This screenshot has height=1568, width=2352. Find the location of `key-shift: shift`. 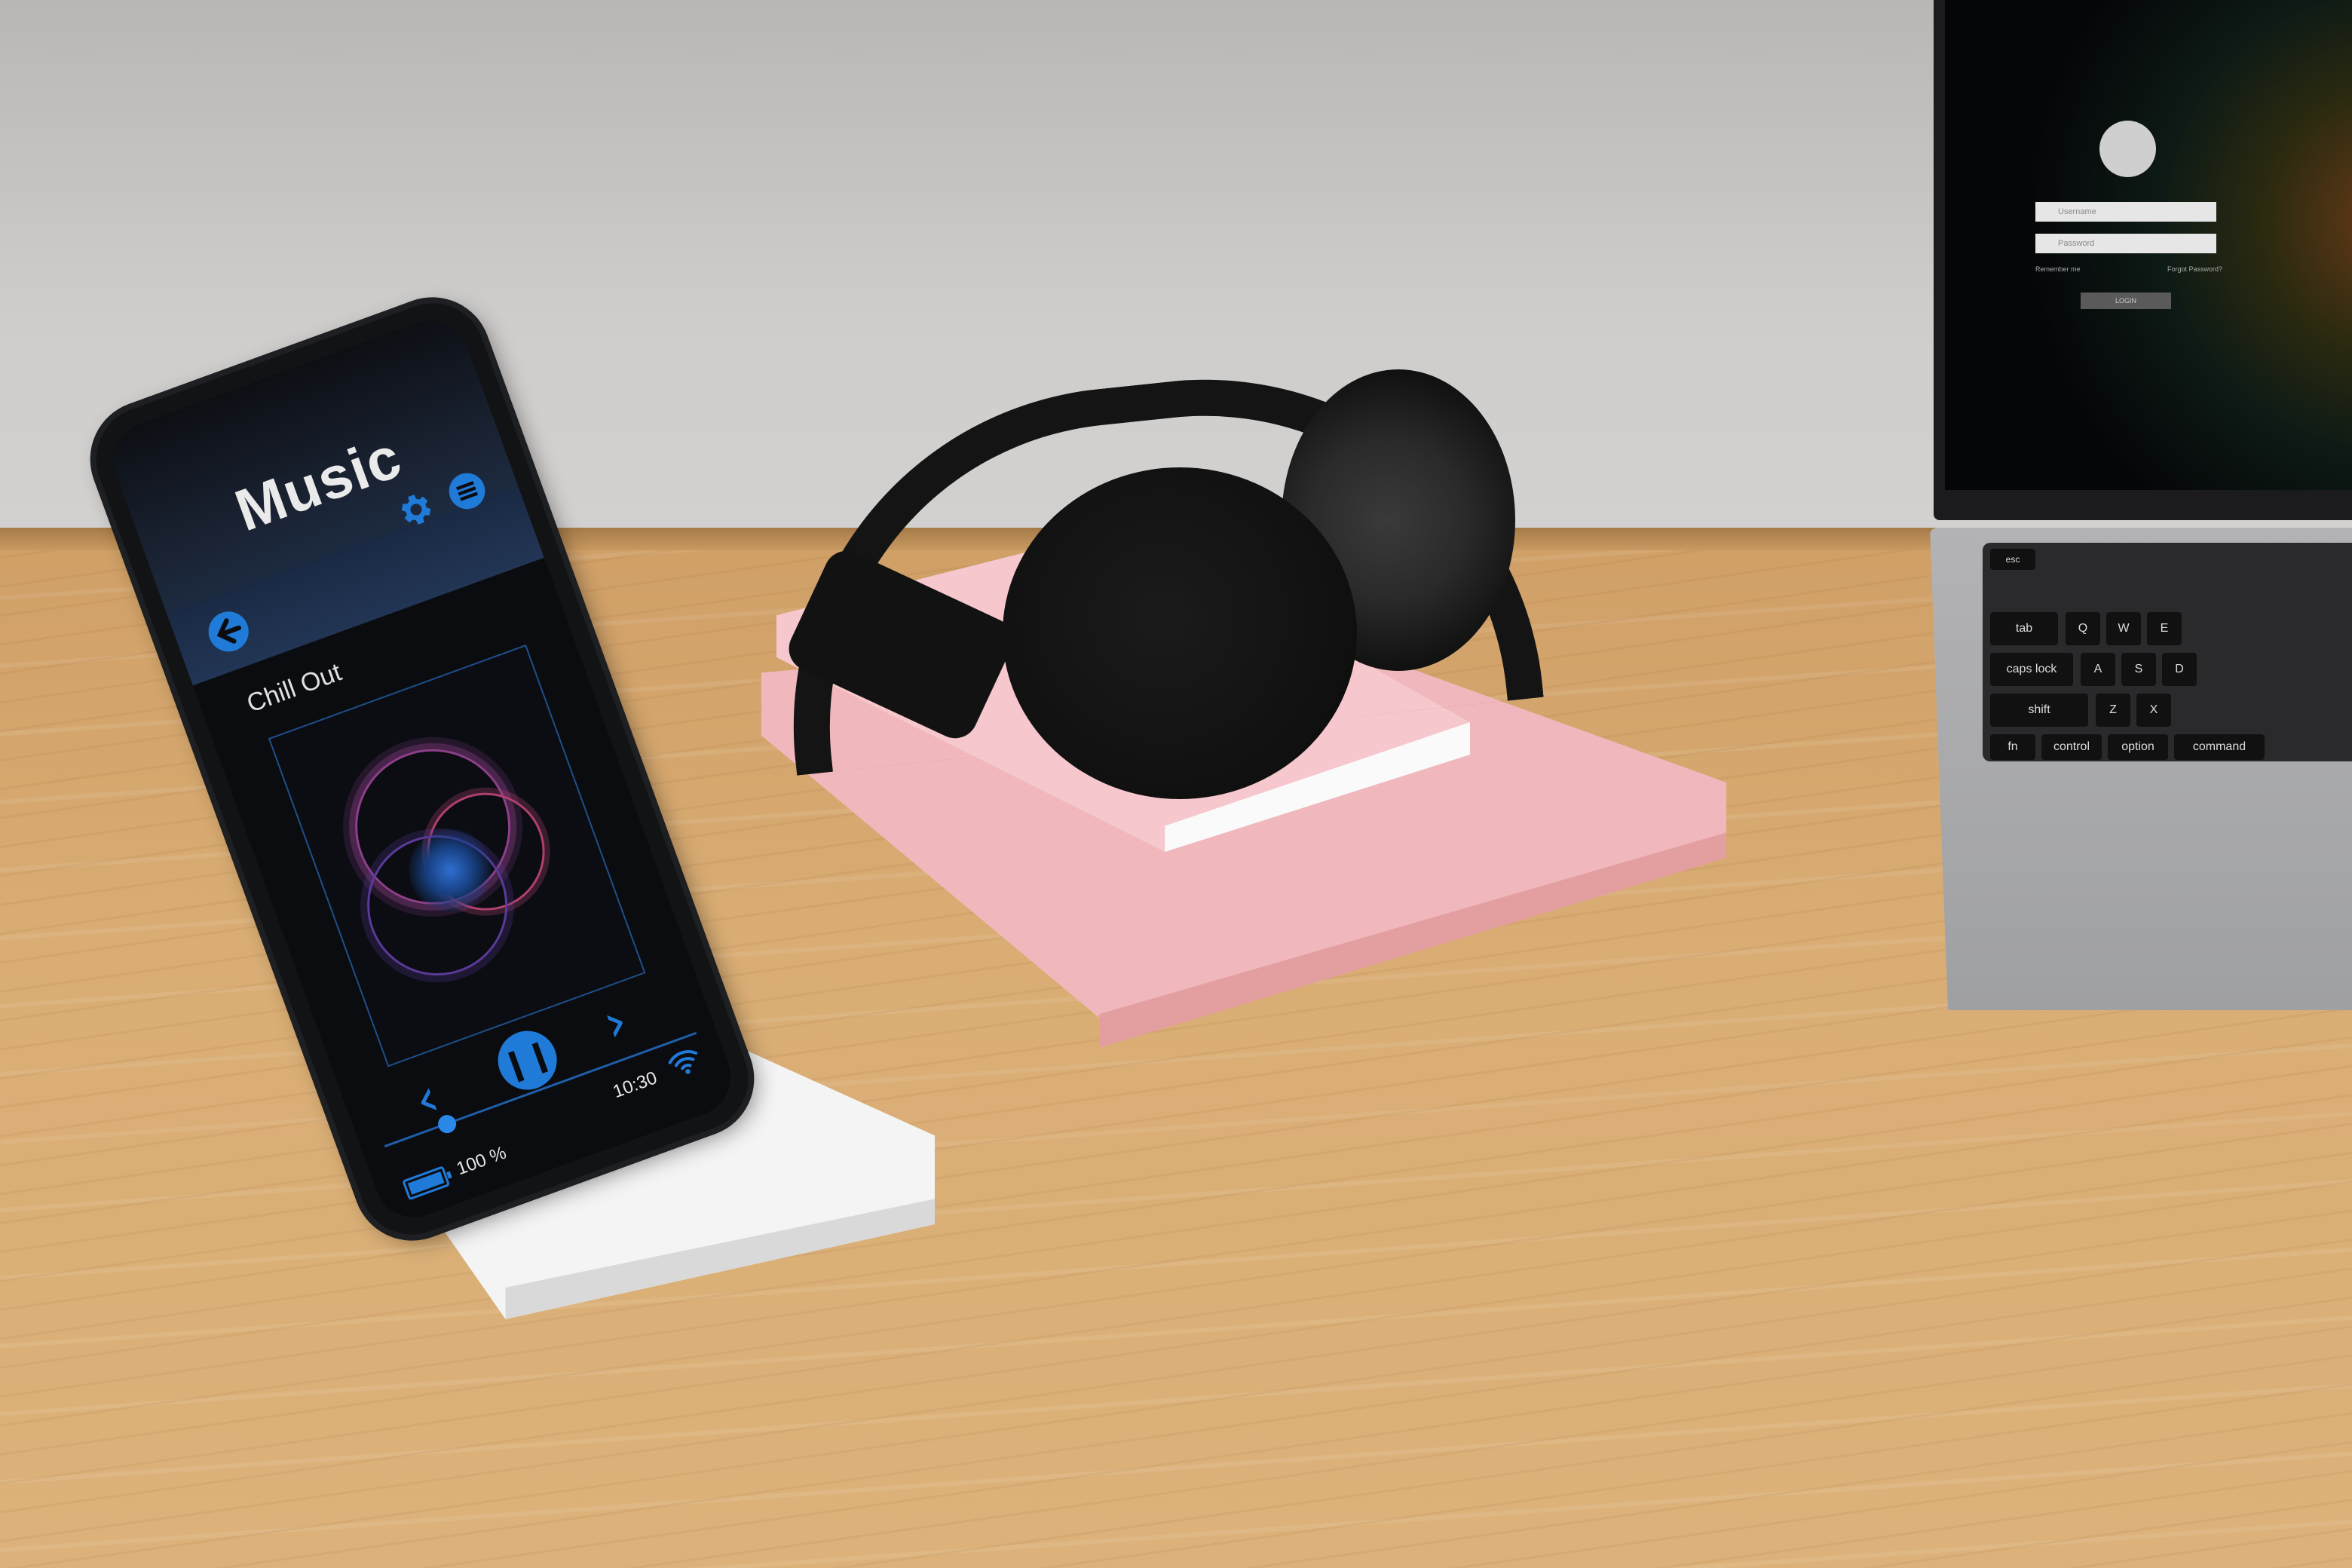

key-shift: shift is located at coordinates (2039, 710).